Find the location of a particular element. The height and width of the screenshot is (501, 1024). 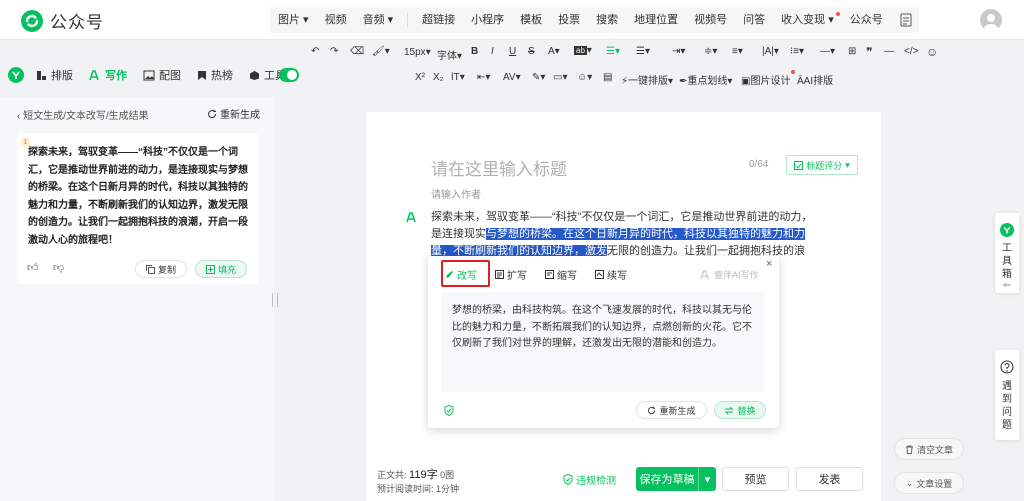

avatar is located at coordinates (991, 20).